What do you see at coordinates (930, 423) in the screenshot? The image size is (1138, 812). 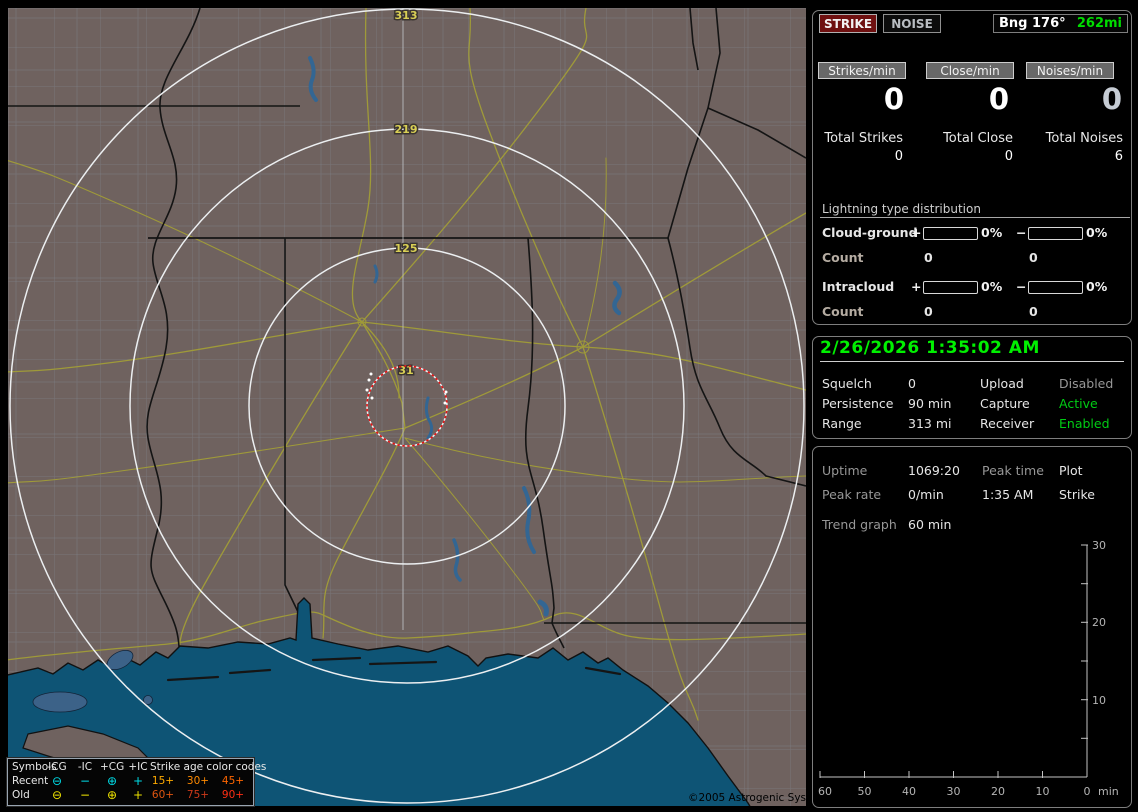 I see `range-value: 313 mi` at bounding box center [930, 423].